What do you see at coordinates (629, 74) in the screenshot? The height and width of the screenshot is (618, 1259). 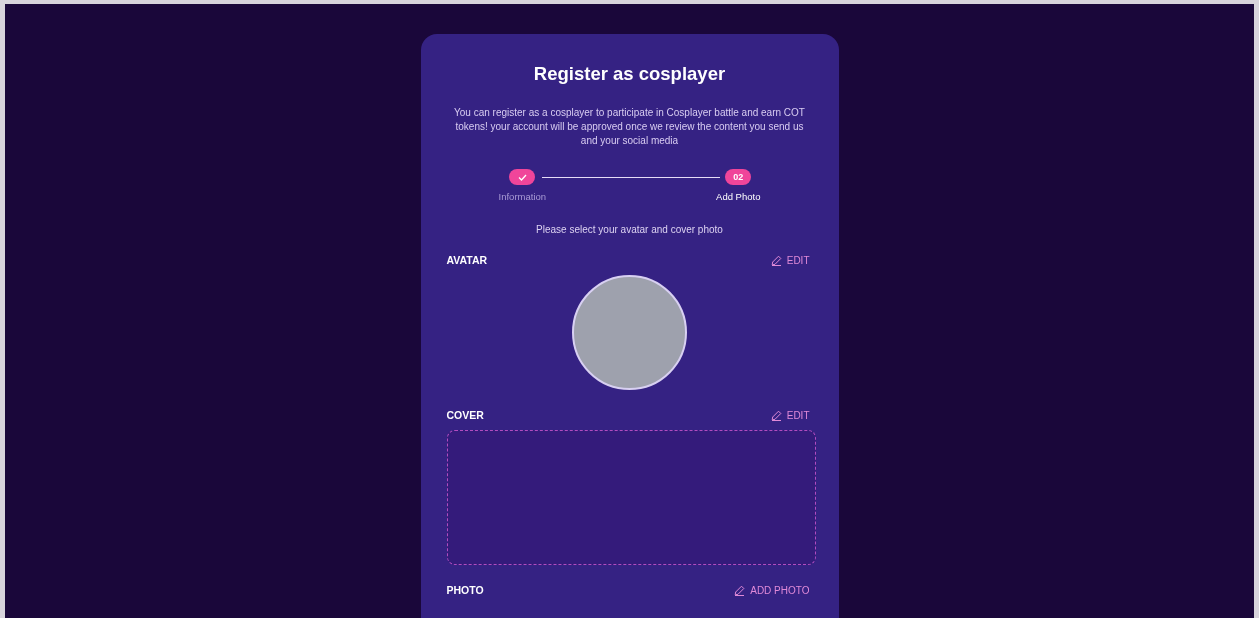 I see `page-title: Register as cosplayer` at bounding box center [629, 74].